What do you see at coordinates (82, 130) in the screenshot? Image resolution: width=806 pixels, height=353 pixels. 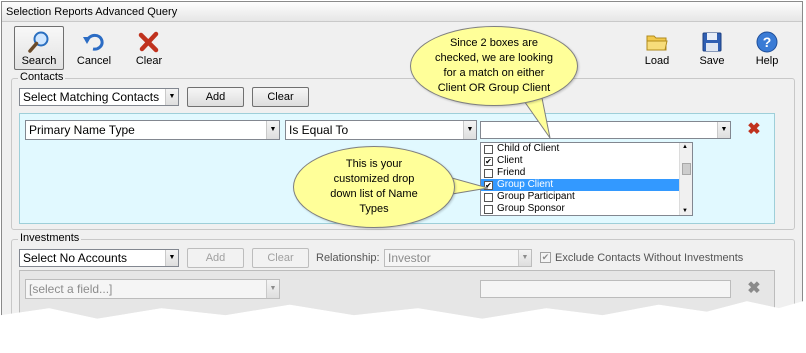 I see `criteria-field-value: Primary Name Type` at bounding box center [82, 130].